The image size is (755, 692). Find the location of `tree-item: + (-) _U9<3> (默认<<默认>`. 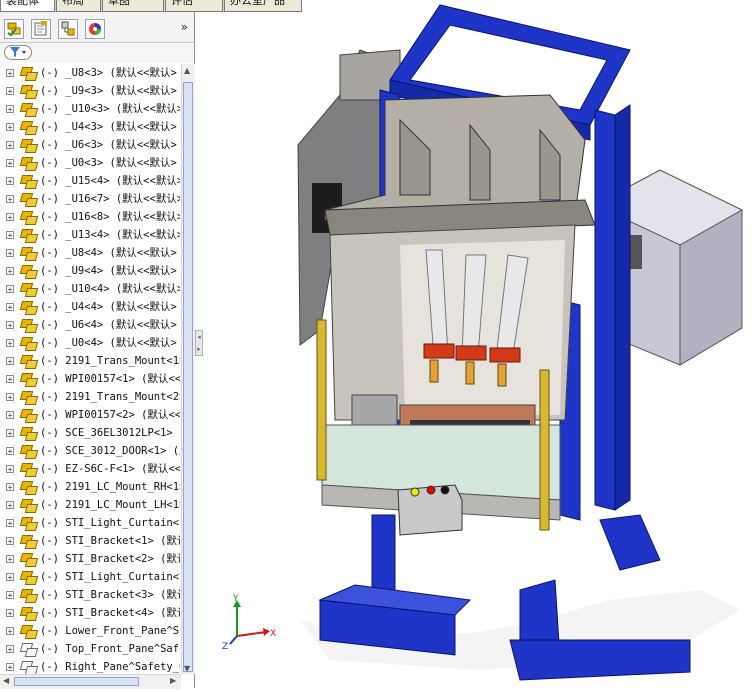

tree-item: + (-) _U9<3> (默认<<默认> is located at coordinates (90, 91).